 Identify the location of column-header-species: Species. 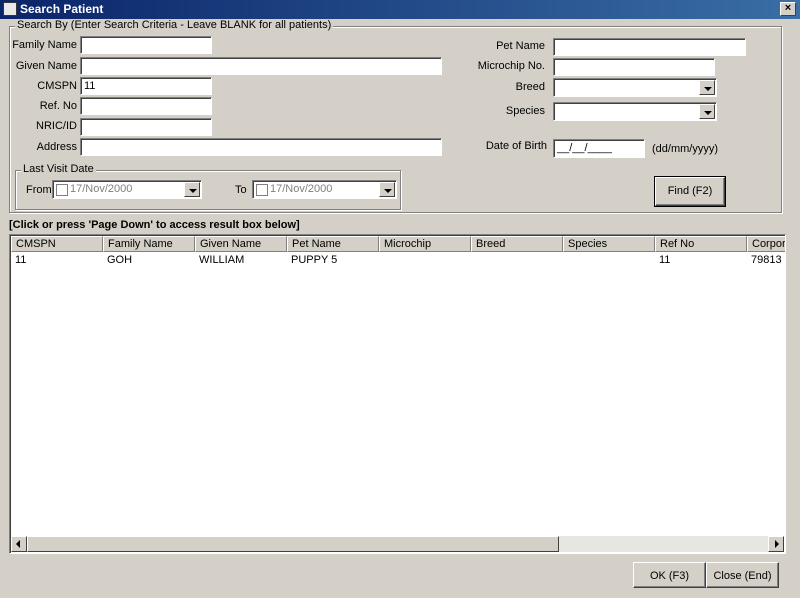
(609, 244).